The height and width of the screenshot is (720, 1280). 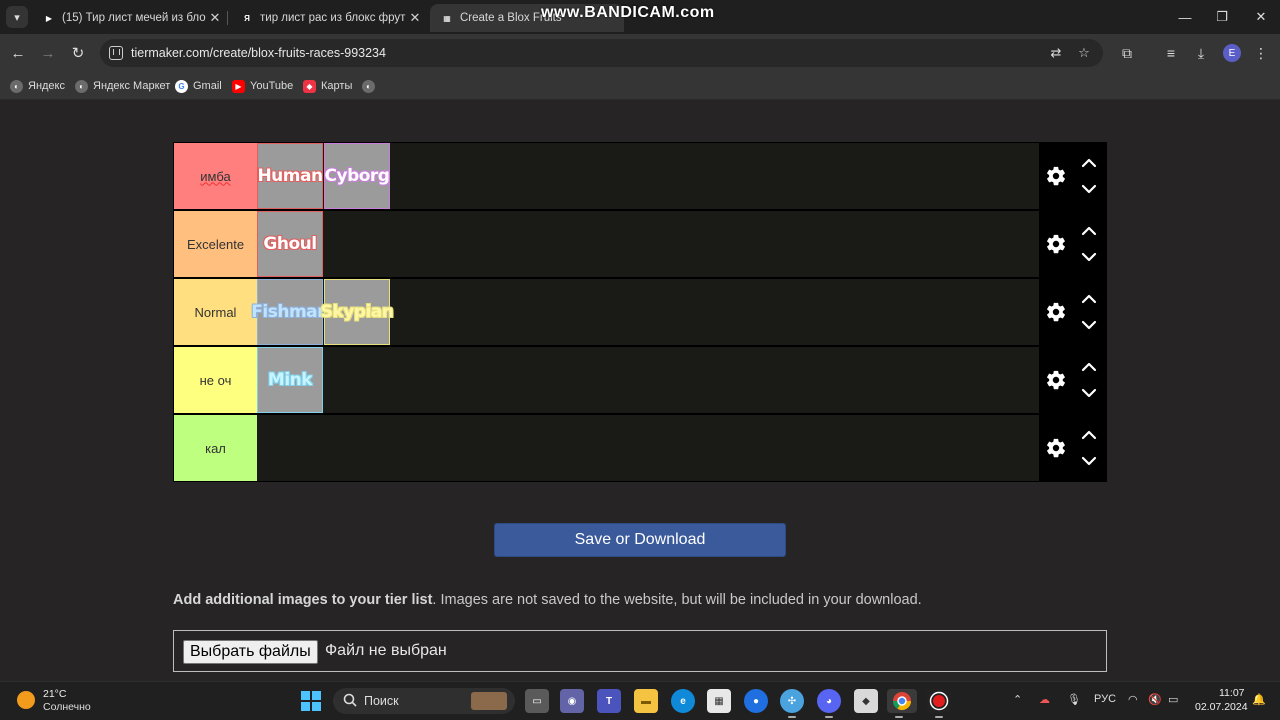 What do you see at coordinates (1261, 53) in the screenshot?
I see `menu-kebab-icon: ⋮` at bounding box center [1261, 53].